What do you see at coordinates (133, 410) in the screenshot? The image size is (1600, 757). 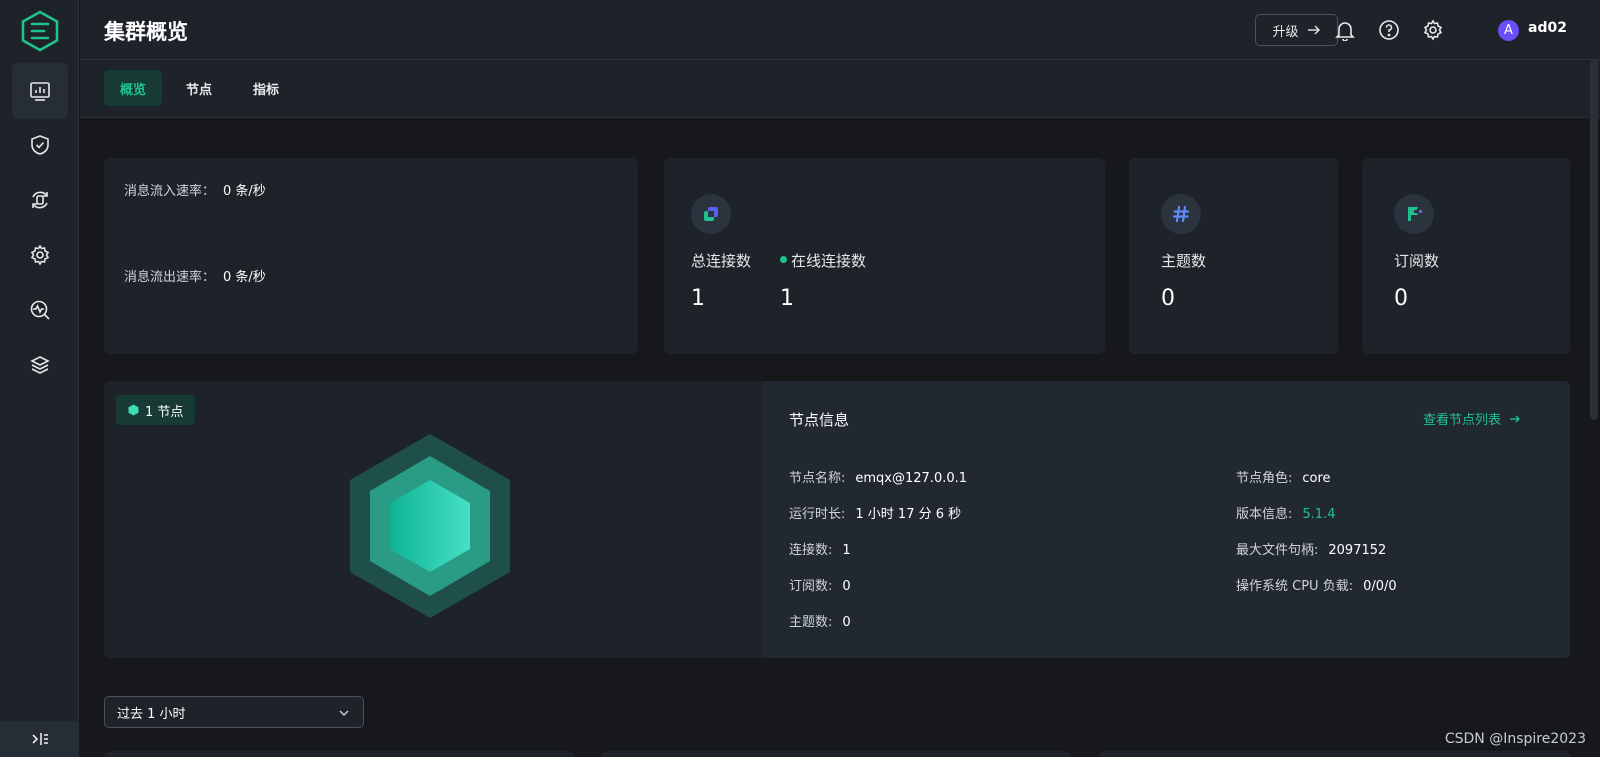 I see `hexagon-icon` at bounding box center [133, 410].